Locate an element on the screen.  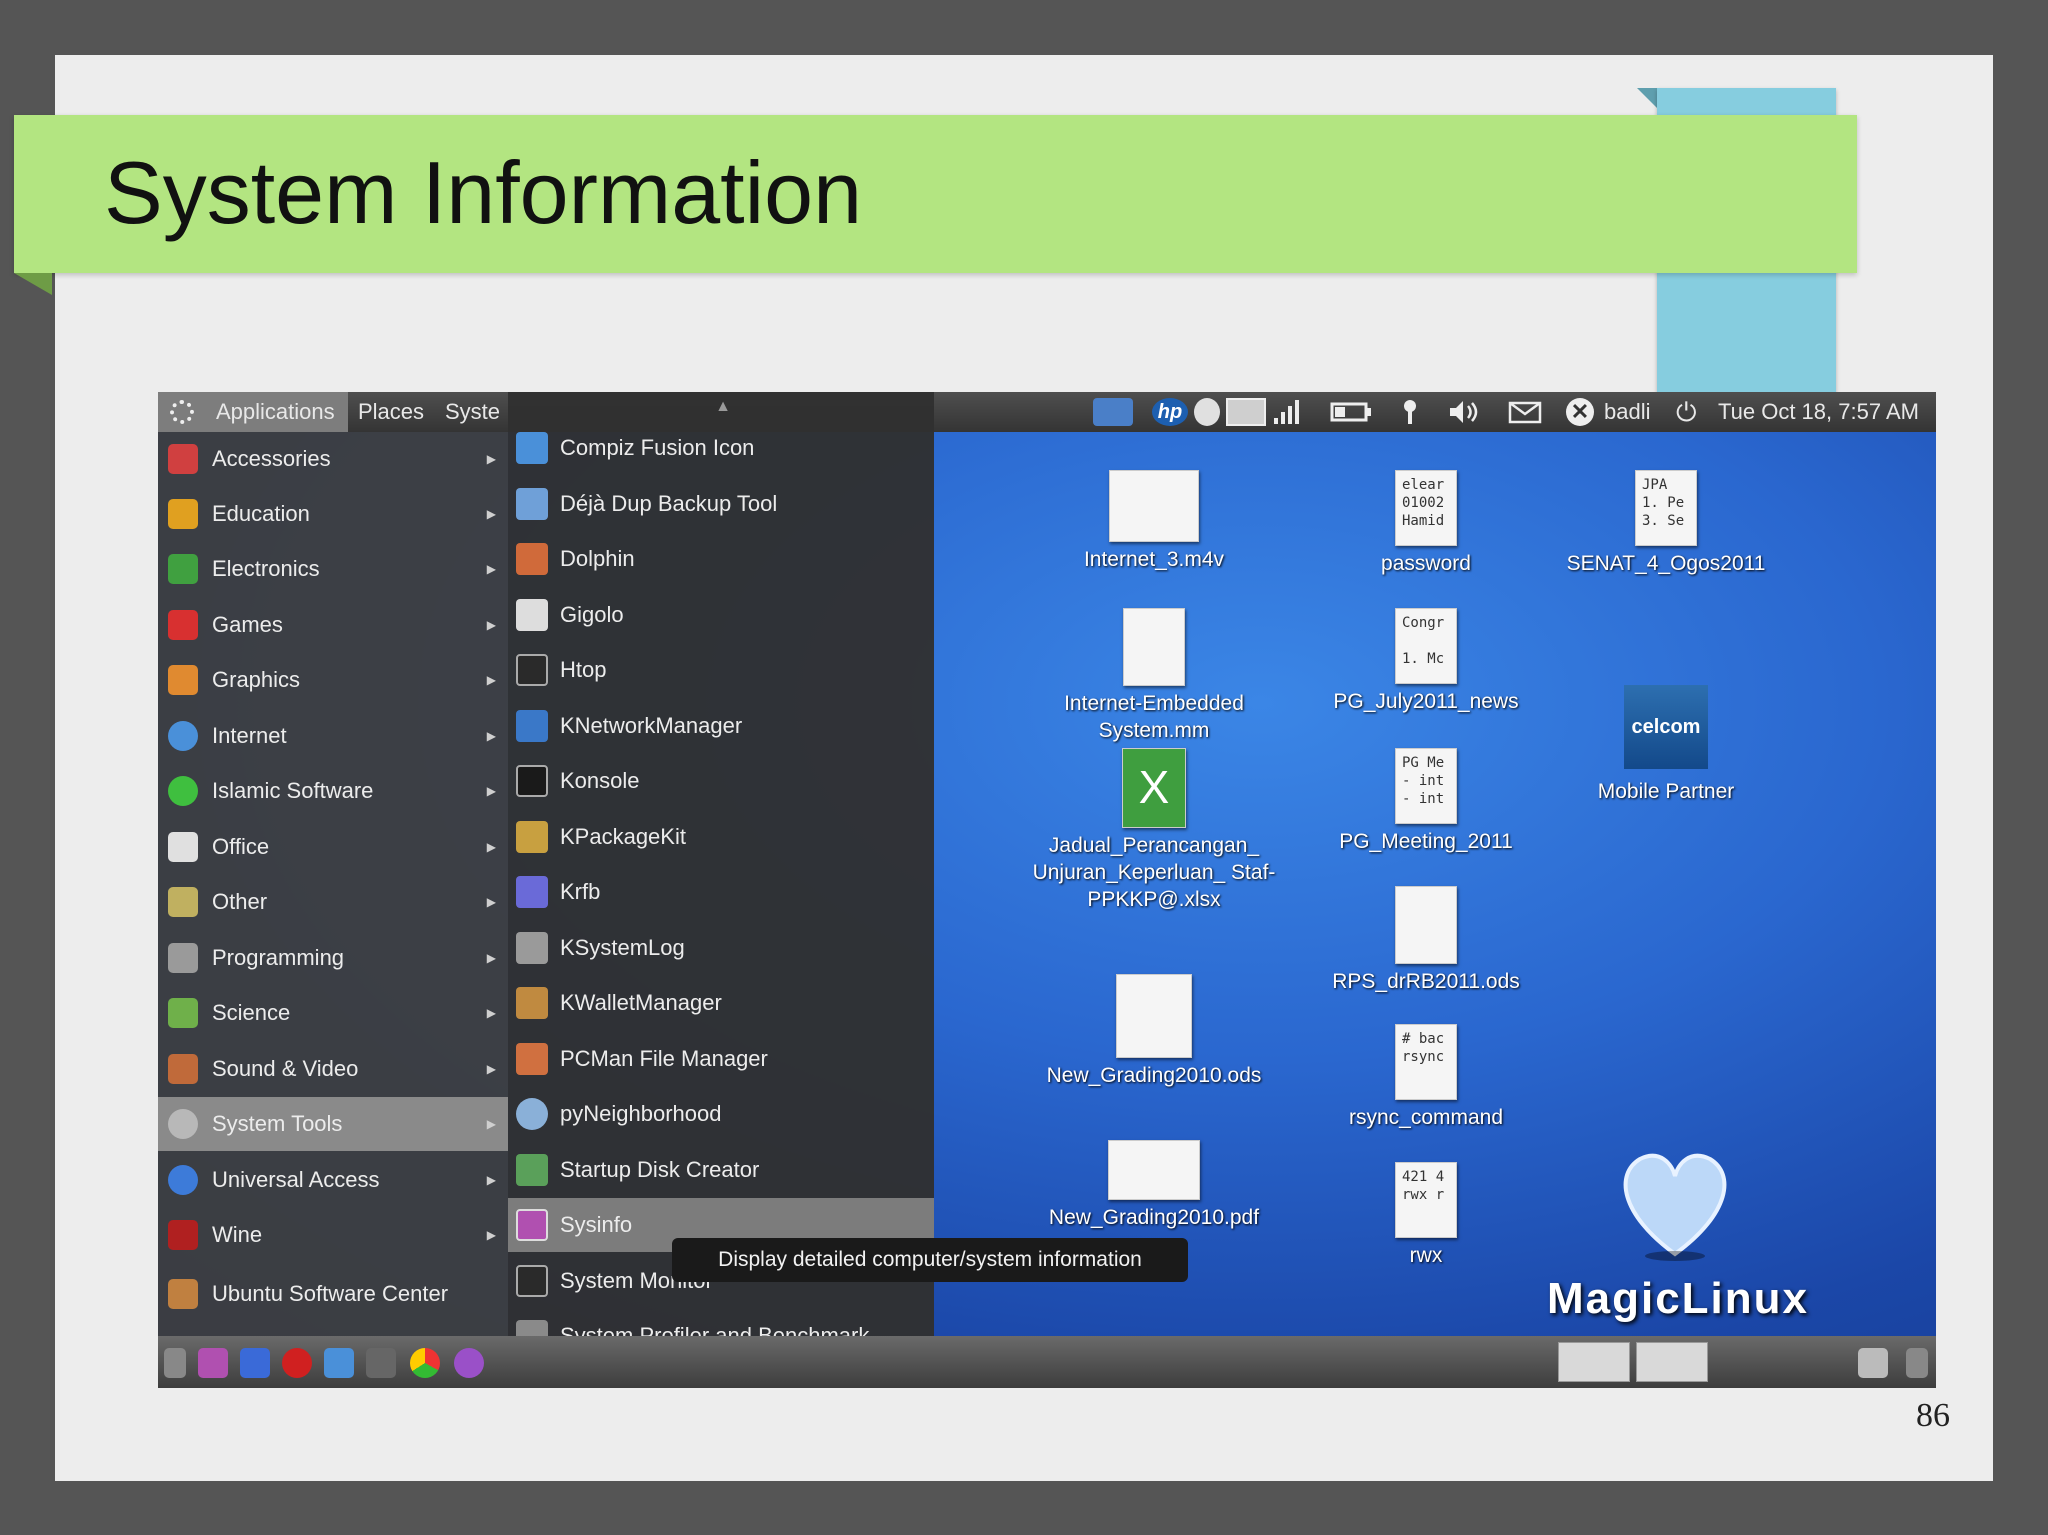
submenu-item-krfb: Krfb is located at coordinates (721, 892).